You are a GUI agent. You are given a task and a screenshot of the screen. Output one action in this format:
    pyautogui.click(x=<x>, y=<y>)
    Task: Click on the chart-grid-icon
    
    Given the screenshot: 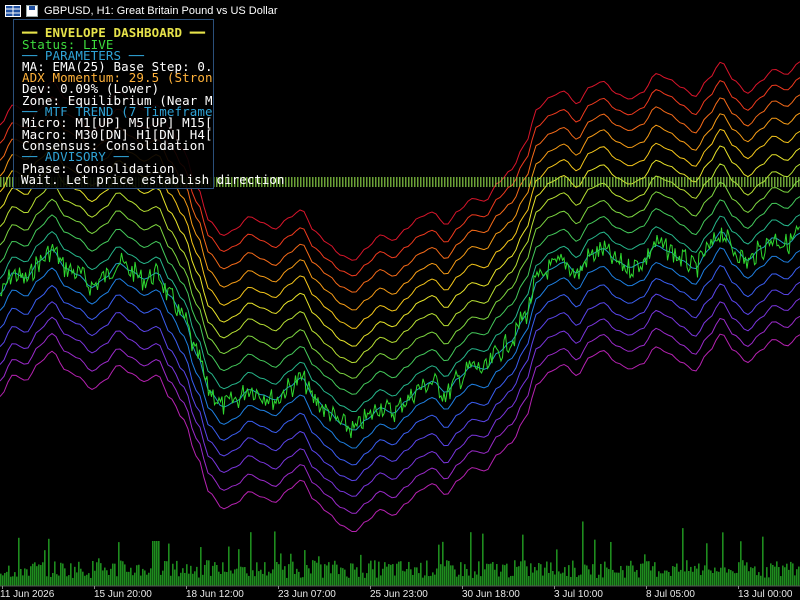 What is the action you would take?
    pyautogui.click(x=13, y=11)
    